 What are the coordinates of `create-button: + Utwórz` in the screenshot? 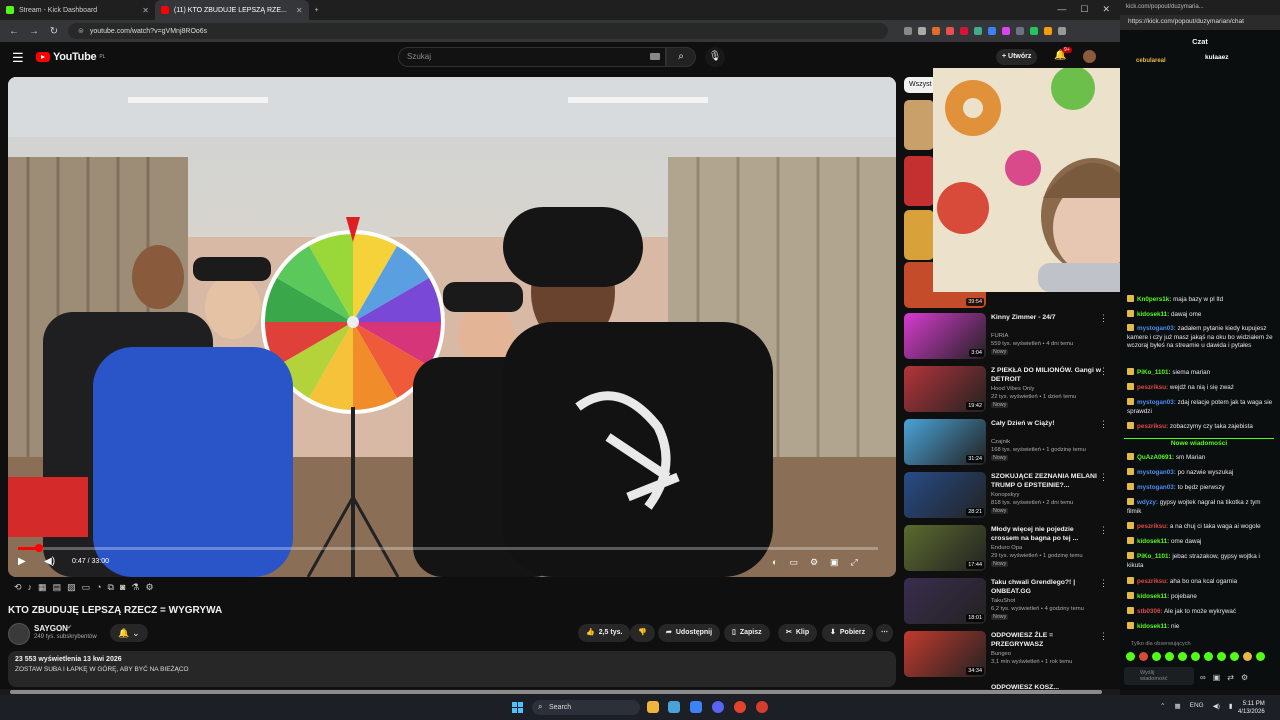 It's located at (1017, 57).